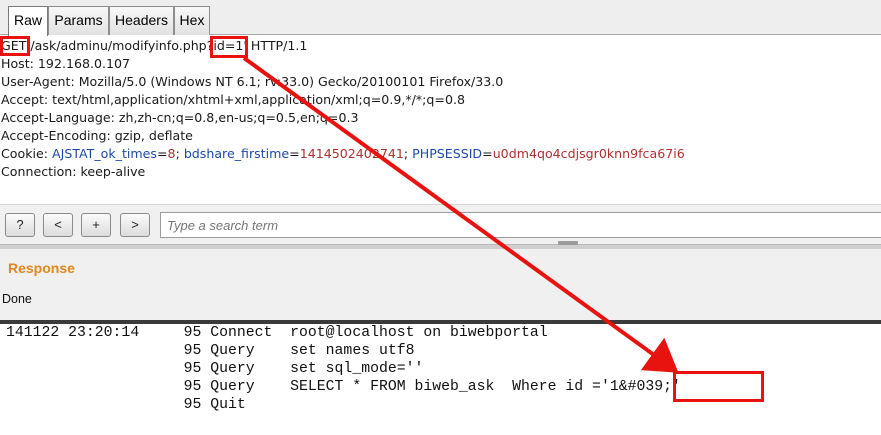 This screenshot has height=435, width=881. I want to click on annotation-box-sql-value, so click(718, 386).